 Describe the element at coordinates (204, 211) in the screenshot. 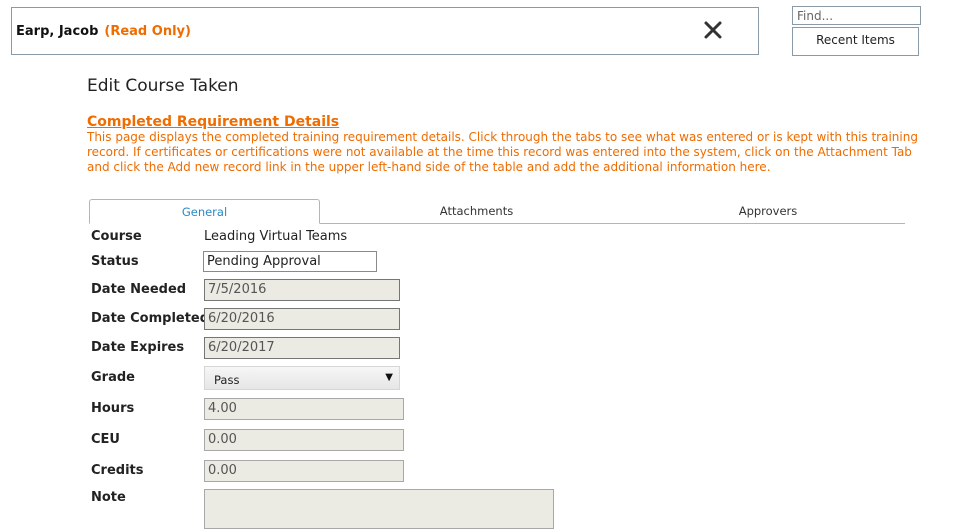

I see `tab-general: General` at that location.